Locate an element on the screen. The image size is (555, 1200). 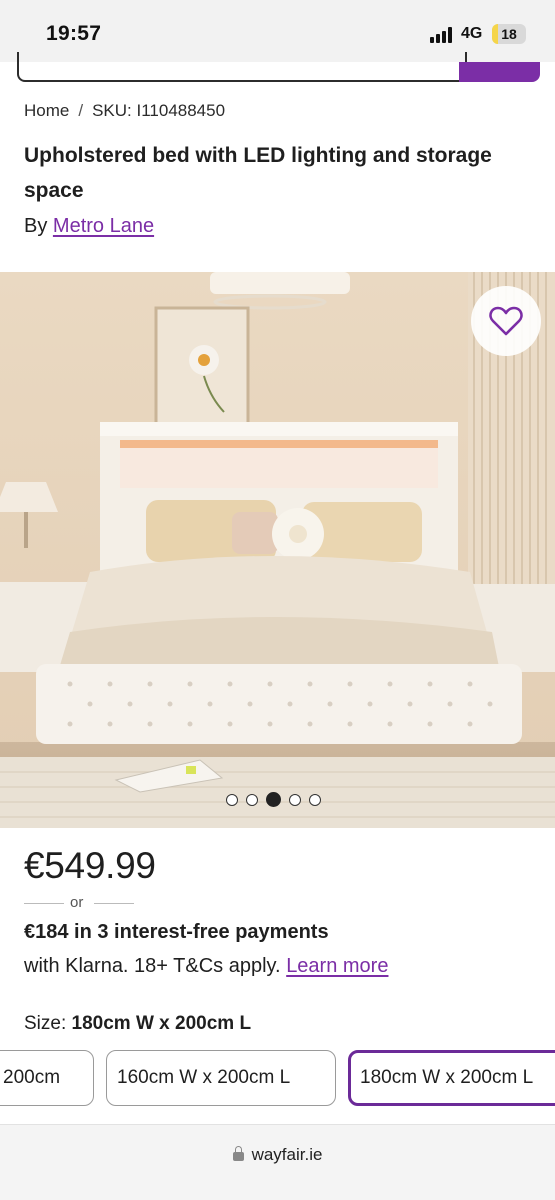
product-byline: By Metro Lane is located at coordinates (89, 226).